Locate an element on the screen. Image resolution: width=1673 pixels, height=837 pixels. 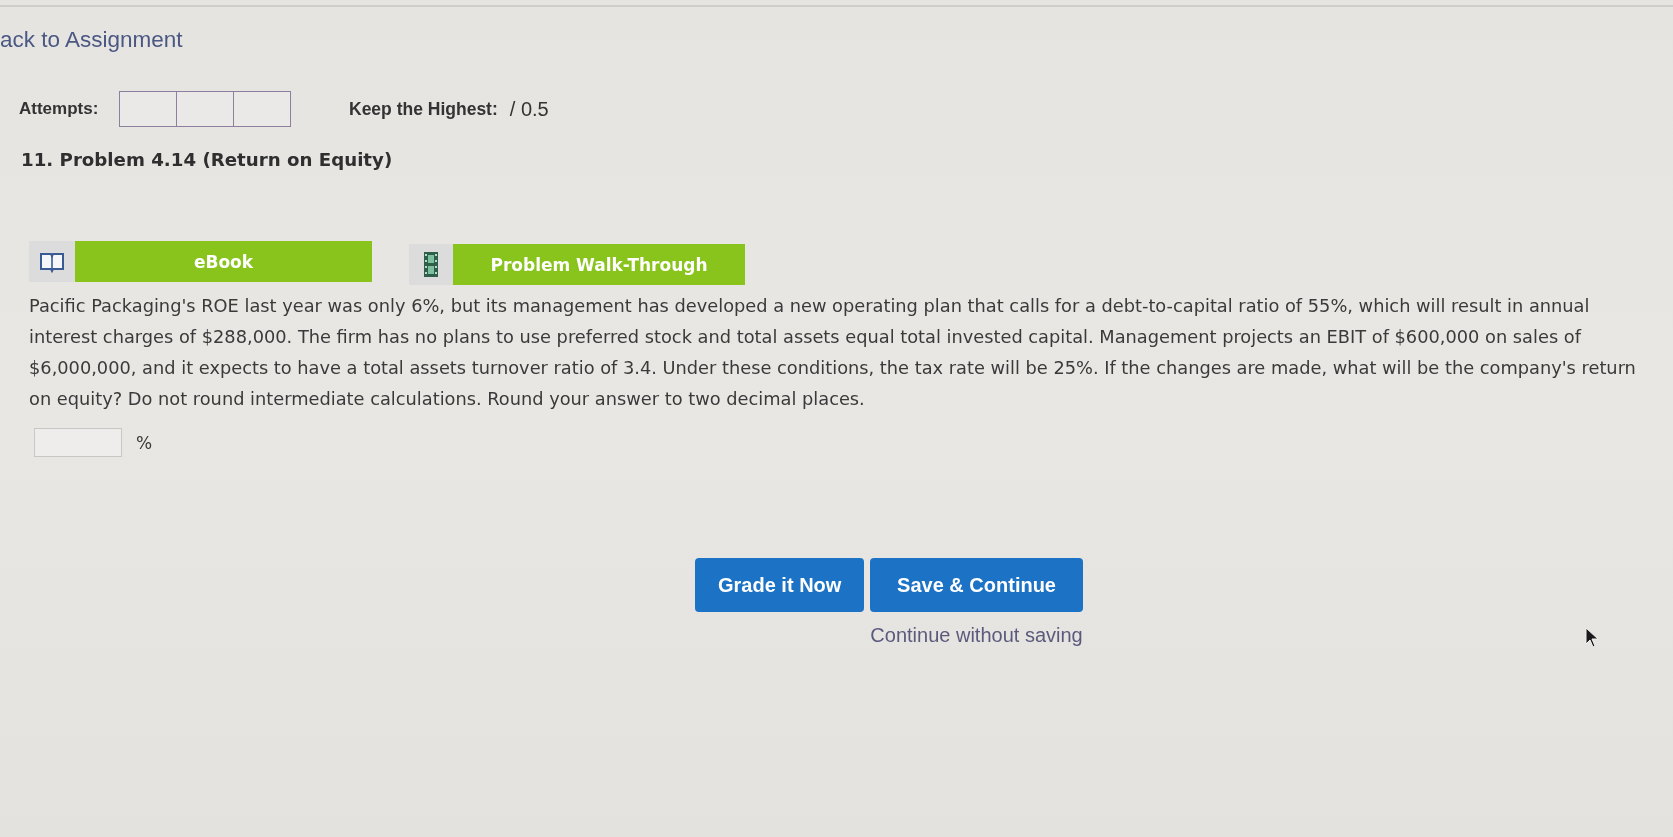
save-continue-button: Save & Continue is located at coordinates (976, 585).